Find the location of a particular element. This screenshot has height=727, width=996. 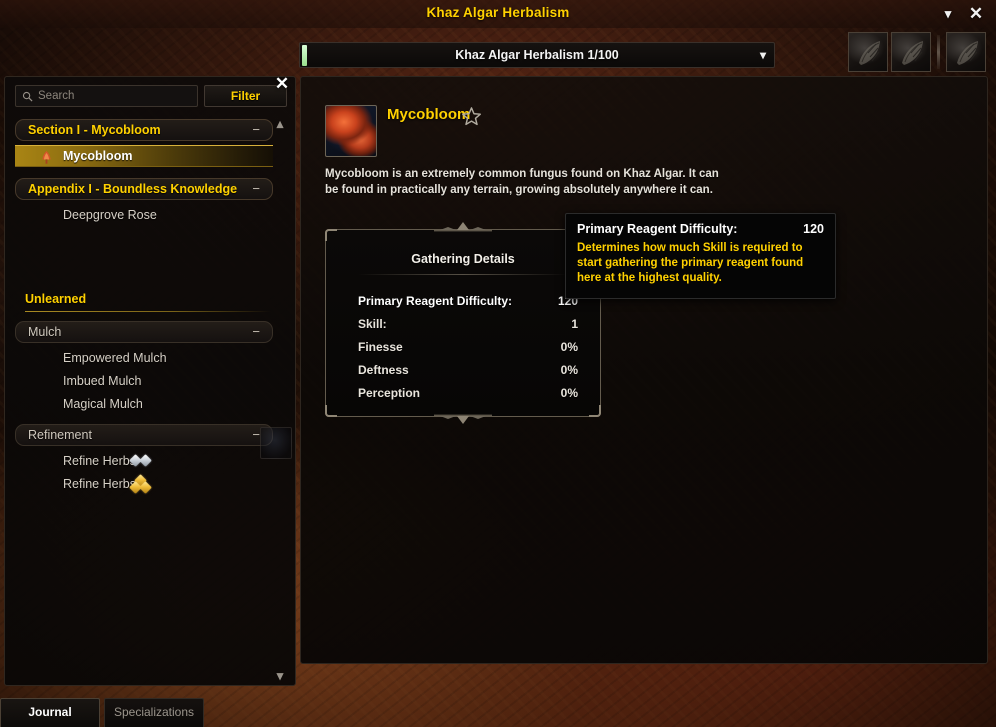

tooltip-header: Primary Reagent Difficulty: 120 is located at coordinates (700, 230).